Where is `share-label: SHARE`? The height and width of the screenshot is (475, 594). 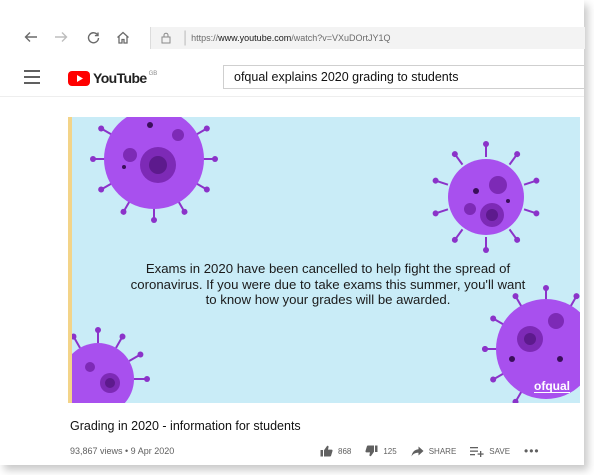 share-label: SHARE is located at coordinates (442, 451).